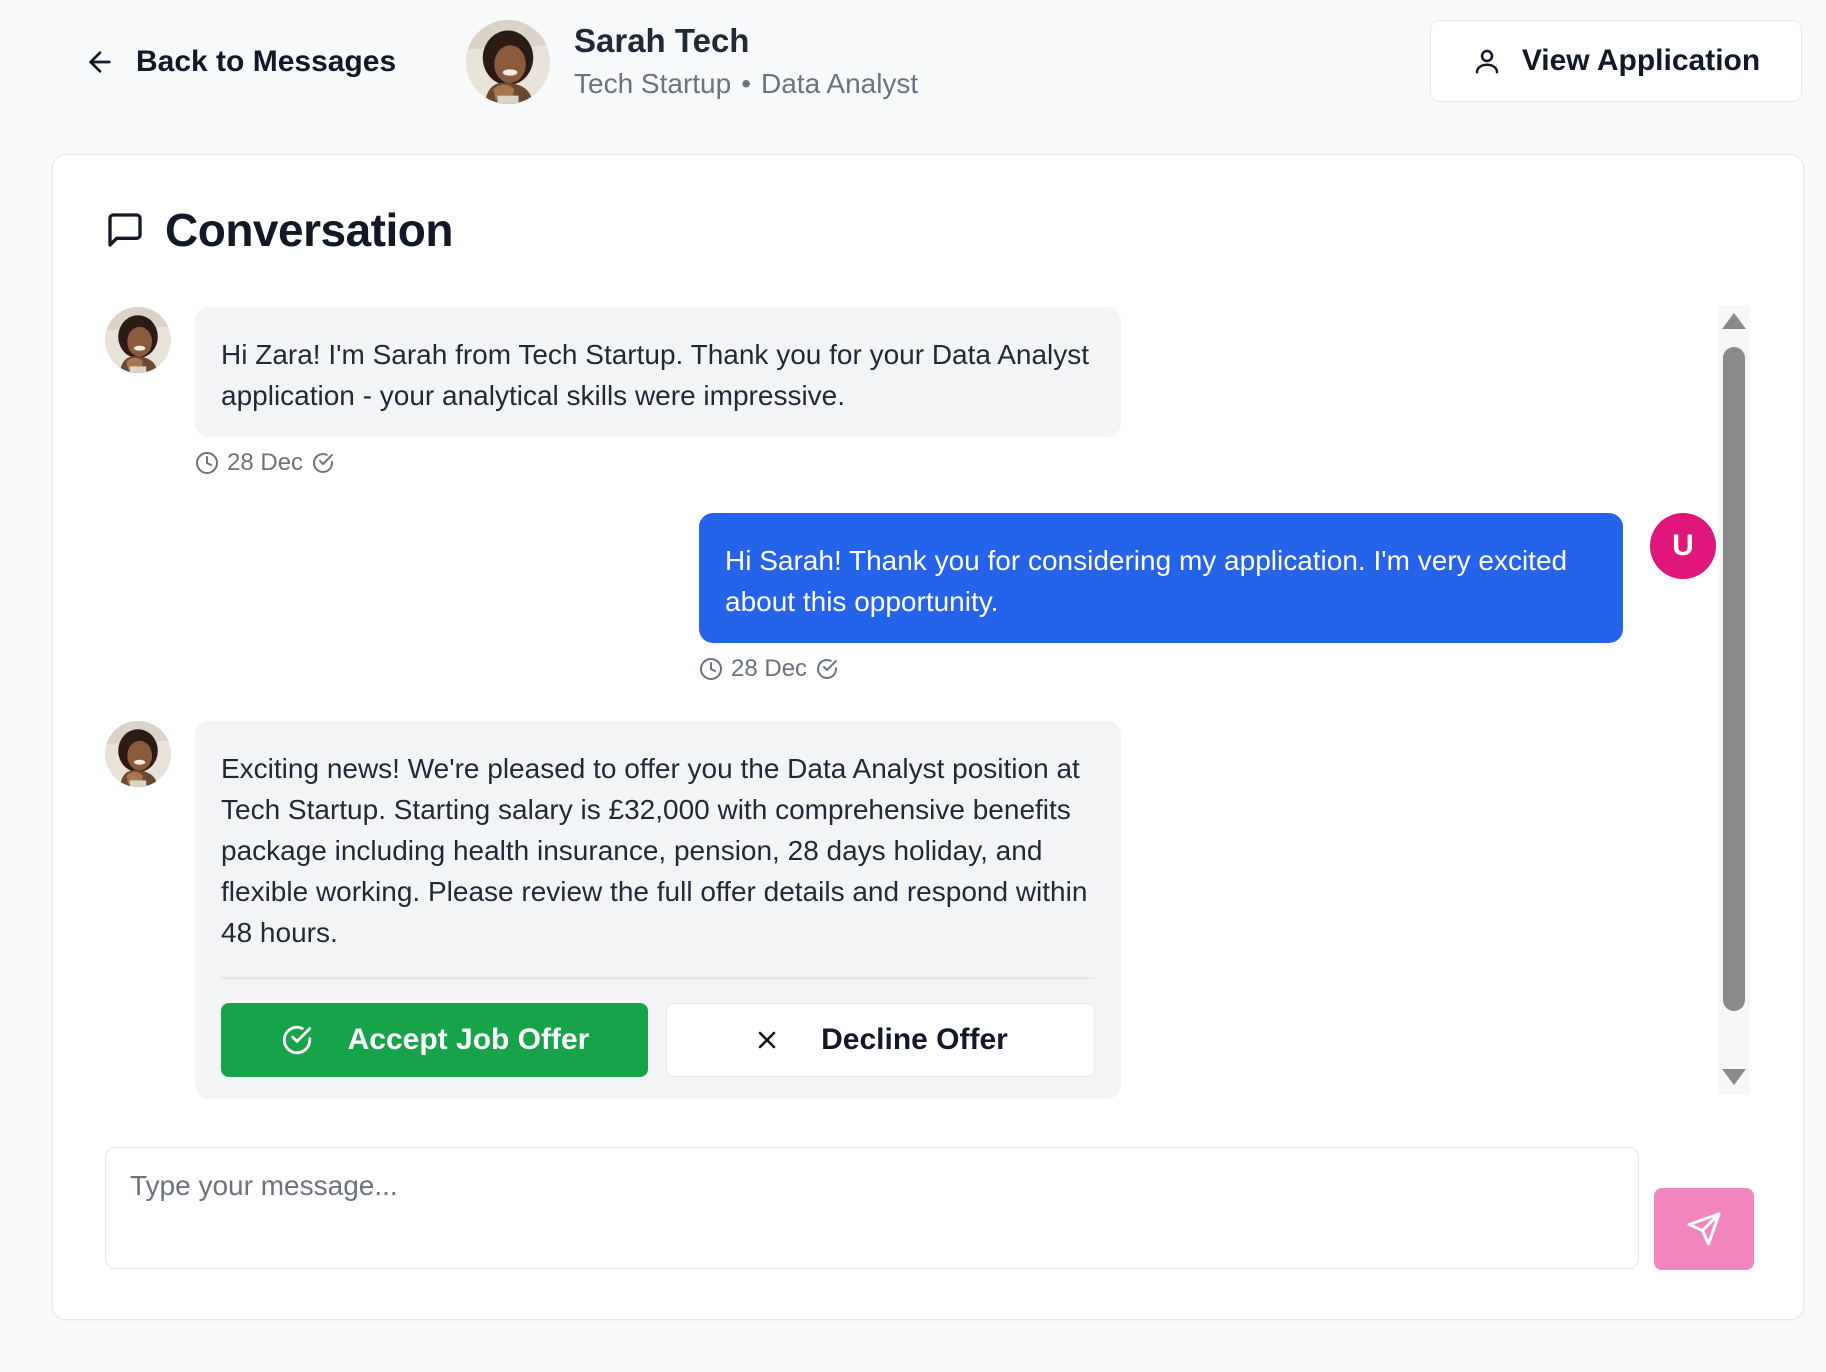 Image resolution: width=1826 pixels, height=1372 pixels. Describe the element at coordinates (468, 1039) in the screenshot. I see `accept-offer-label: Accept Job Offer` at that location.